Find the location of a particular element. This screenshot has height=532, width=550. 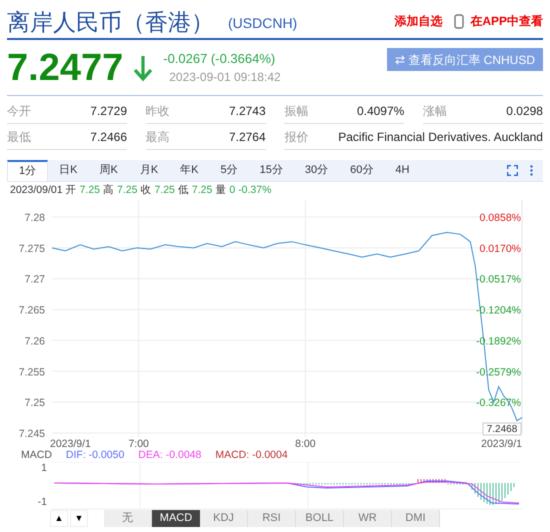

period-tab: 30分 is located at coordinates (317, 170).